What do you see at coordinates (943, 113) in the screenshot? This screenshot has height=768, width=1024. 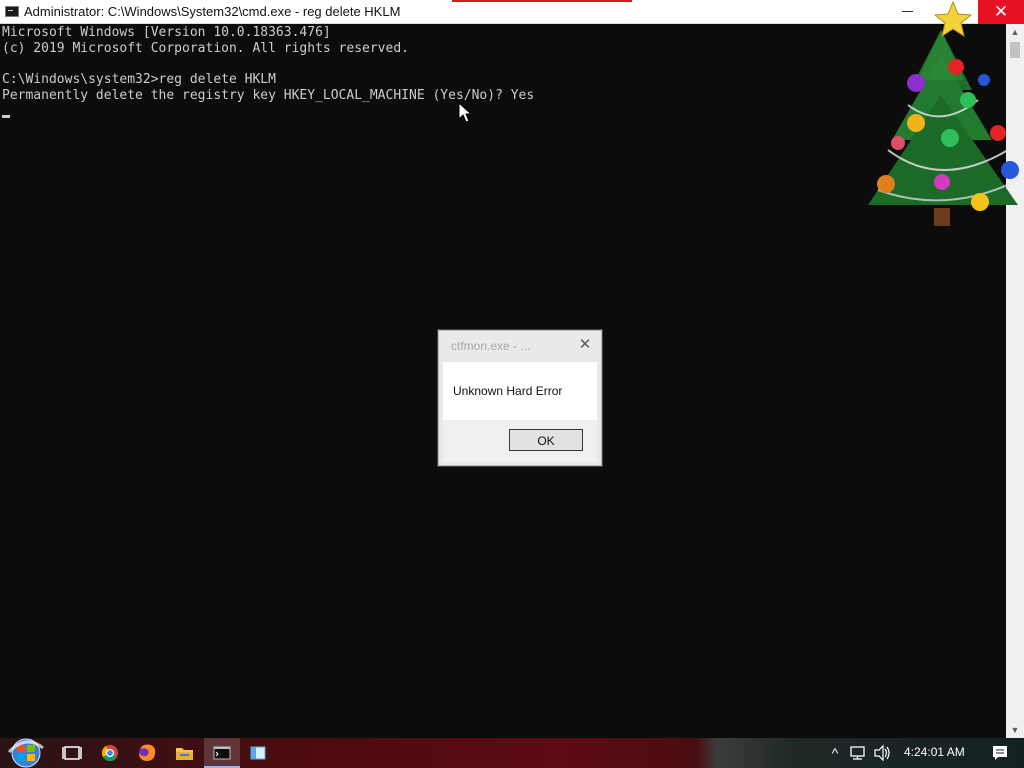 I see `christmas-tree-icon` at bounding box center [943, 113].